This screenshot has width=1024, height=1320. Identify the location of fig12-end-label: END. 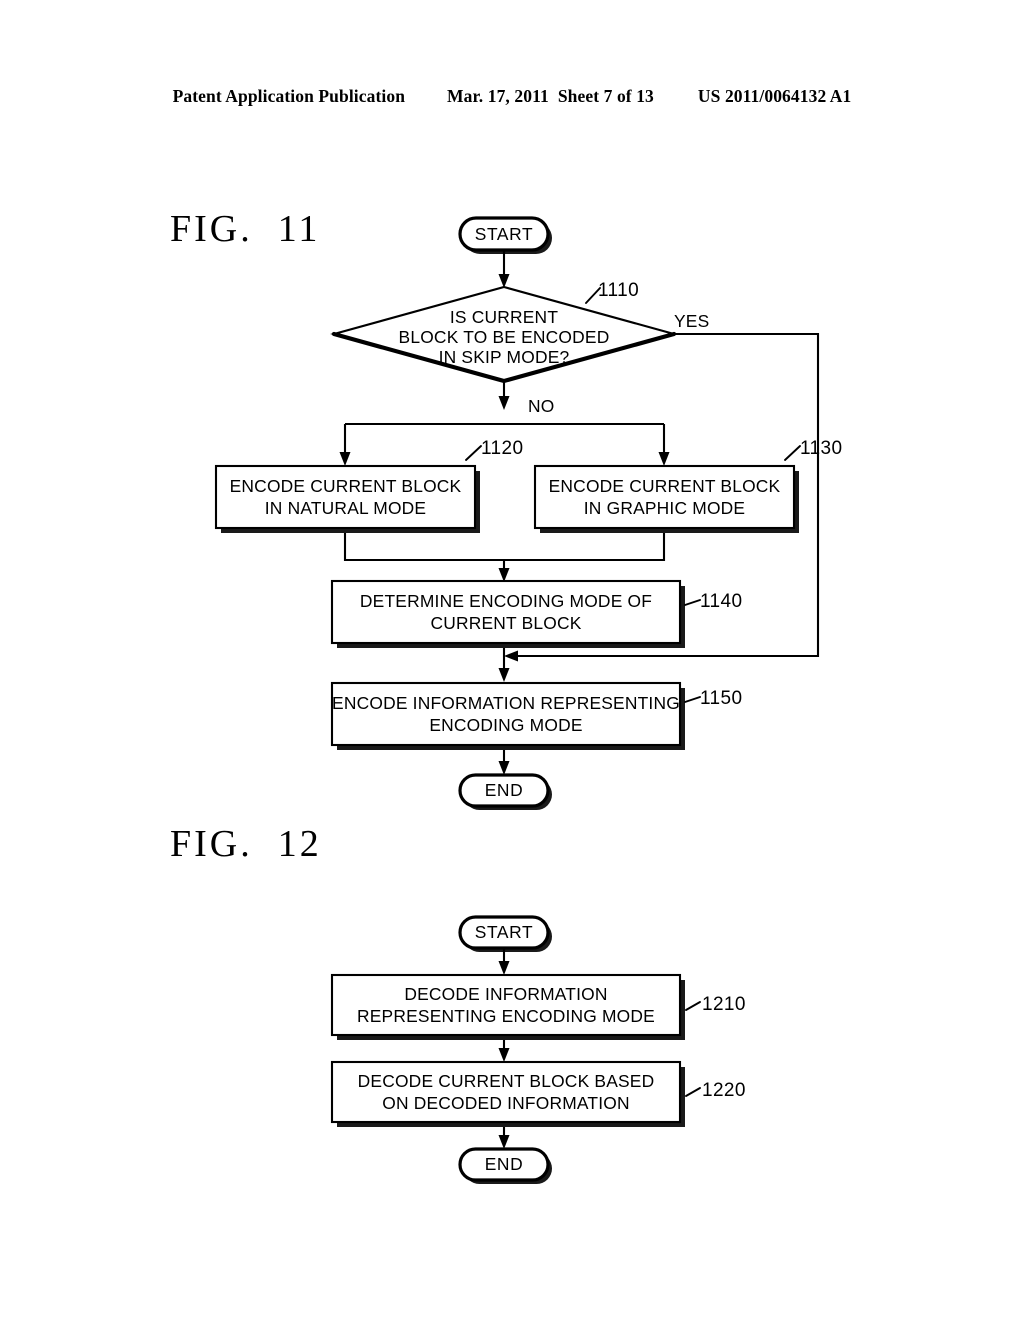
(504, 1164).